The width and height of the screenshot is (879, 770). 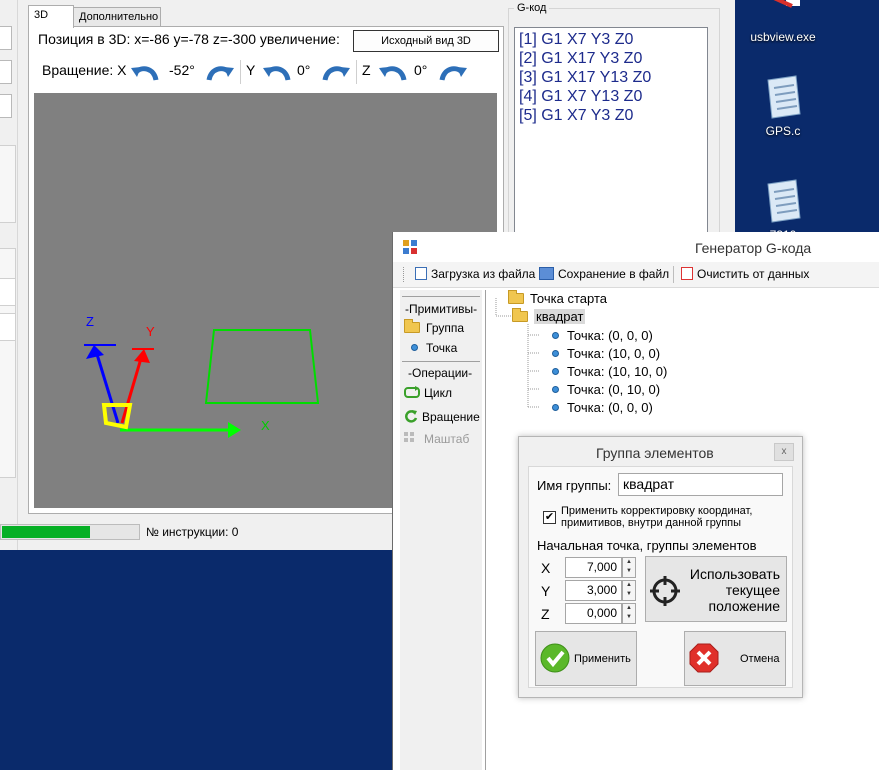 I want to click on y-input: 3,000, so click(x=593, y=590).